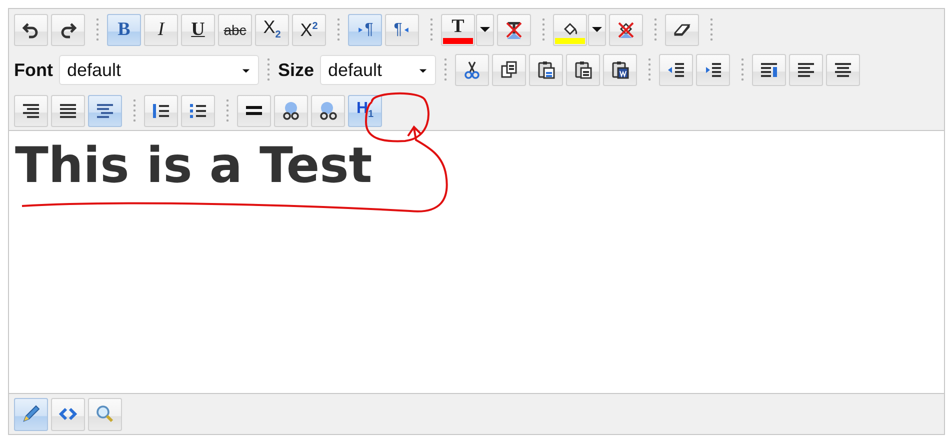 The image size is (952, 443). Describe the element at coordinates (272, 30) in the screenshot. I see `toolbar-button: X$_{2}$` at that location.